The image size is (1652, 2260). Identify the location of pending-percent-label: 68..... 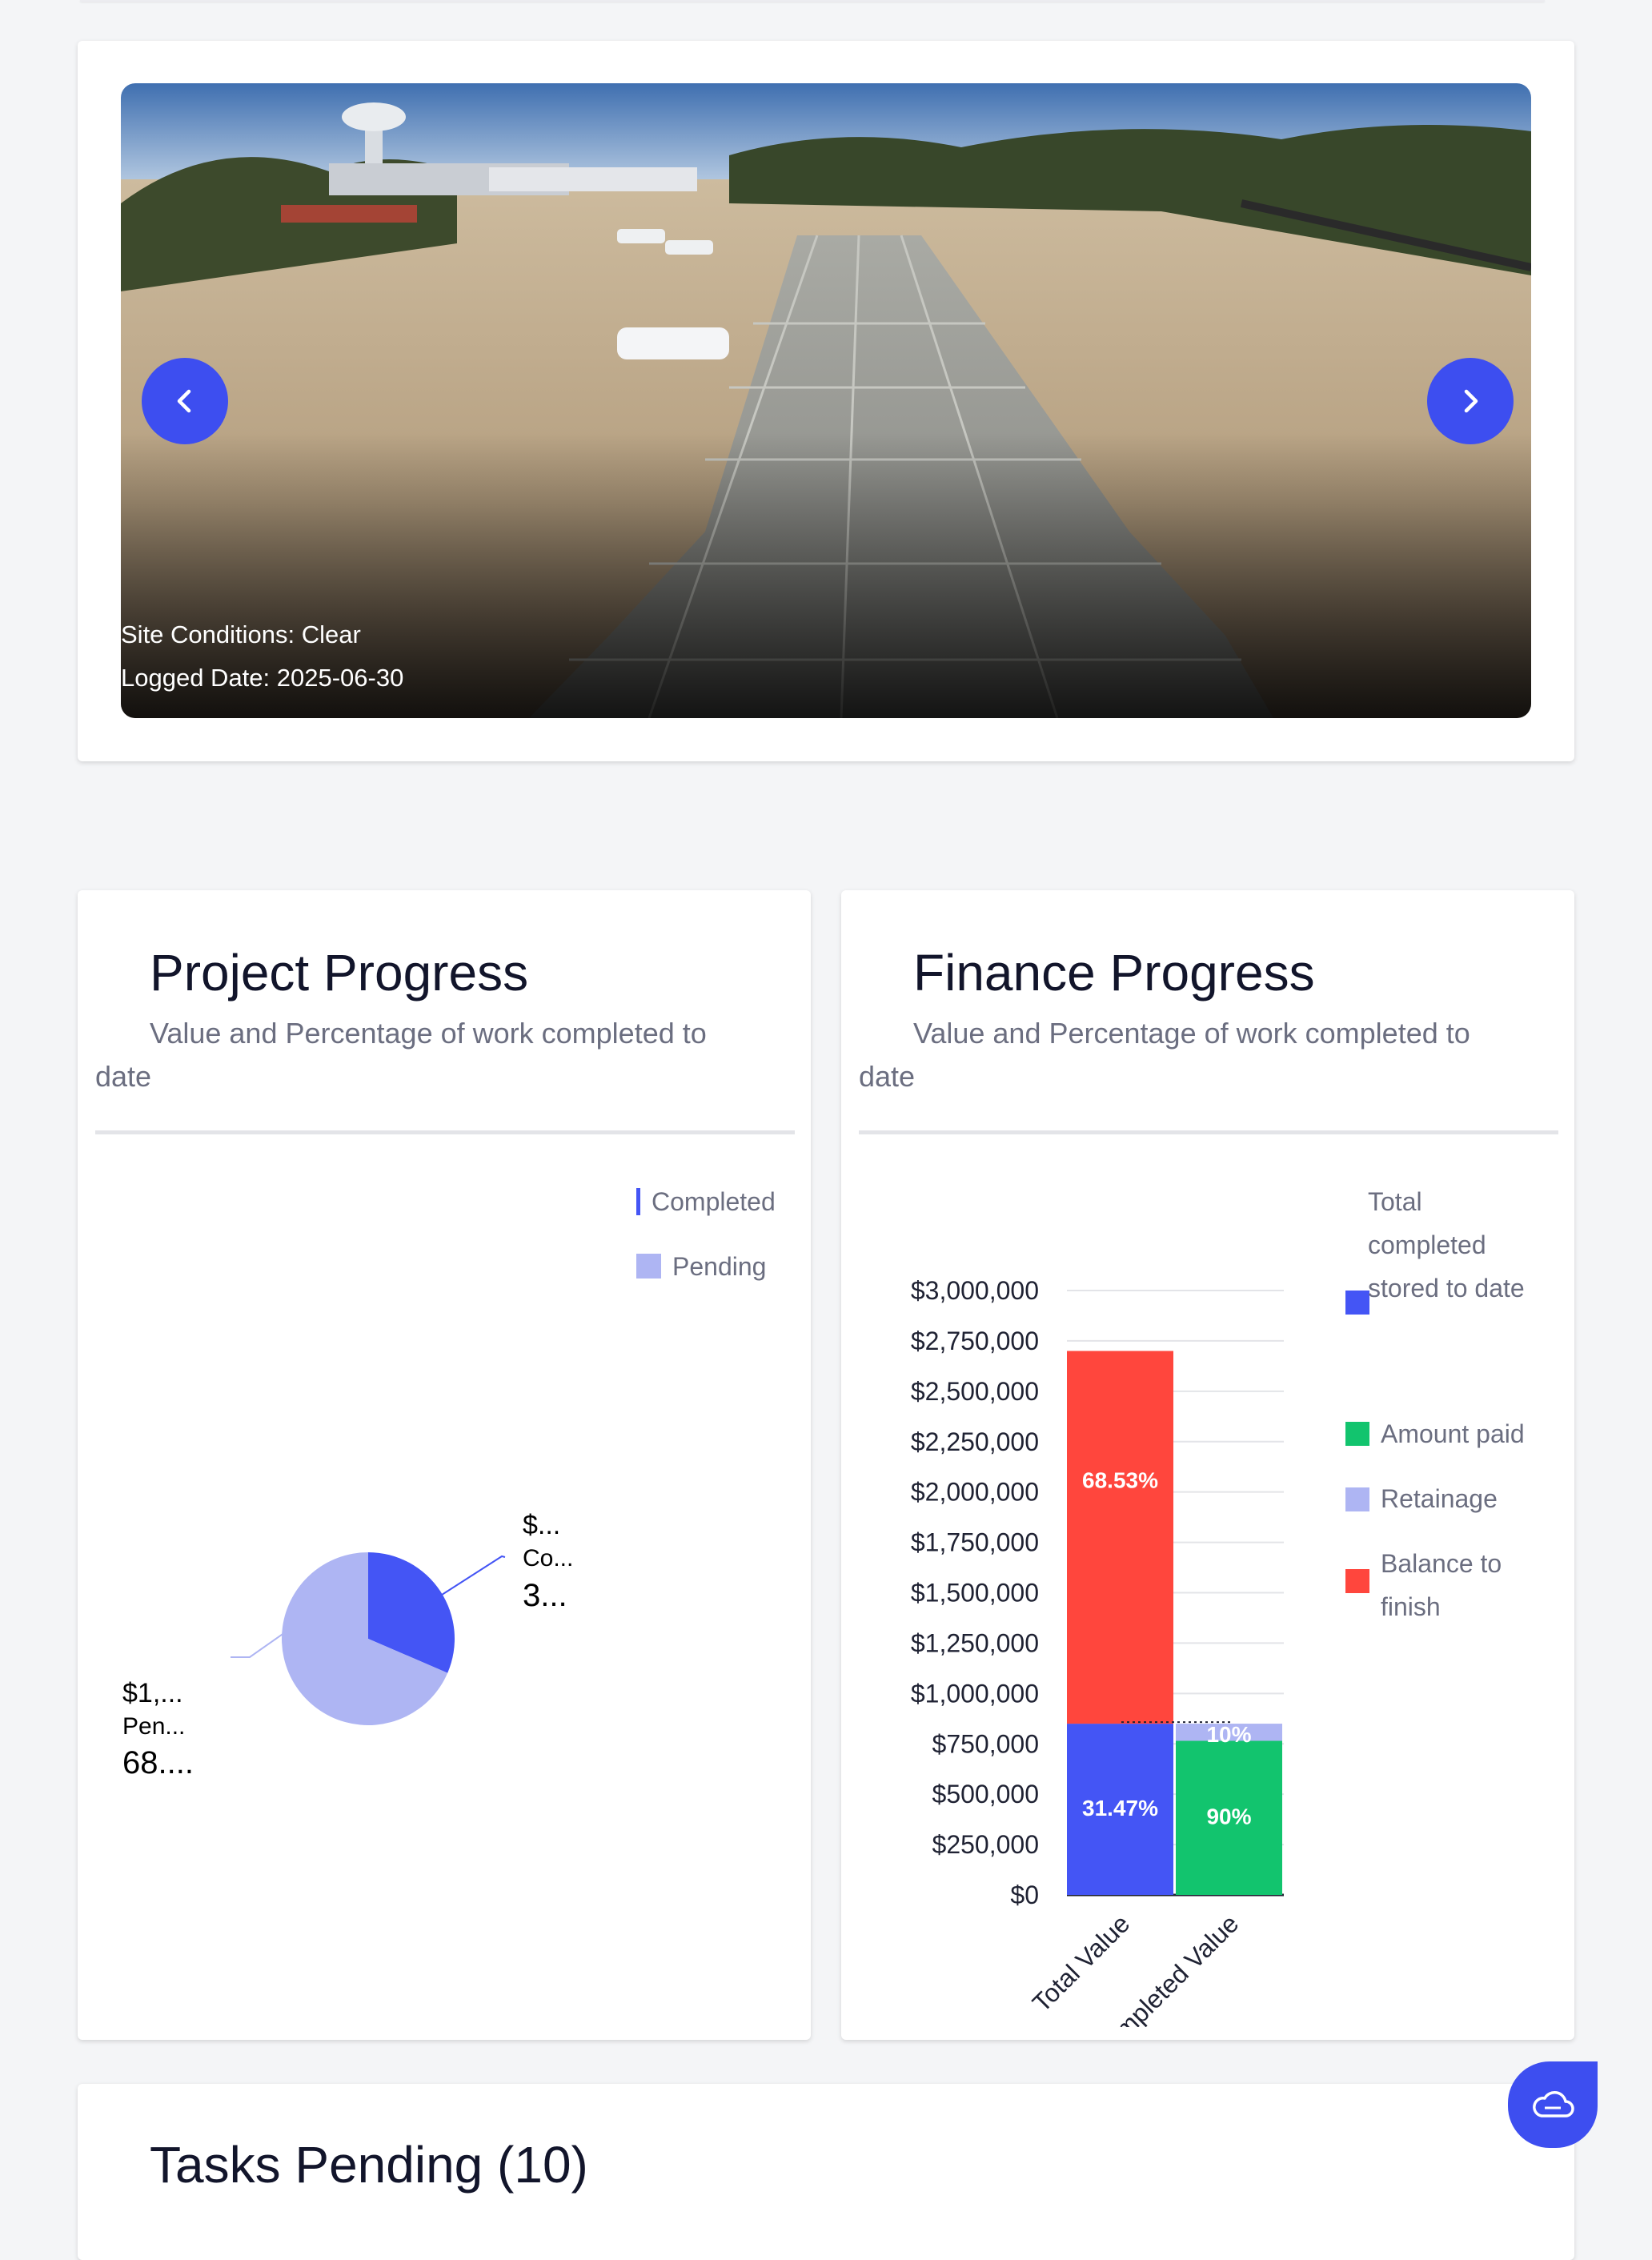
(158, 1763).